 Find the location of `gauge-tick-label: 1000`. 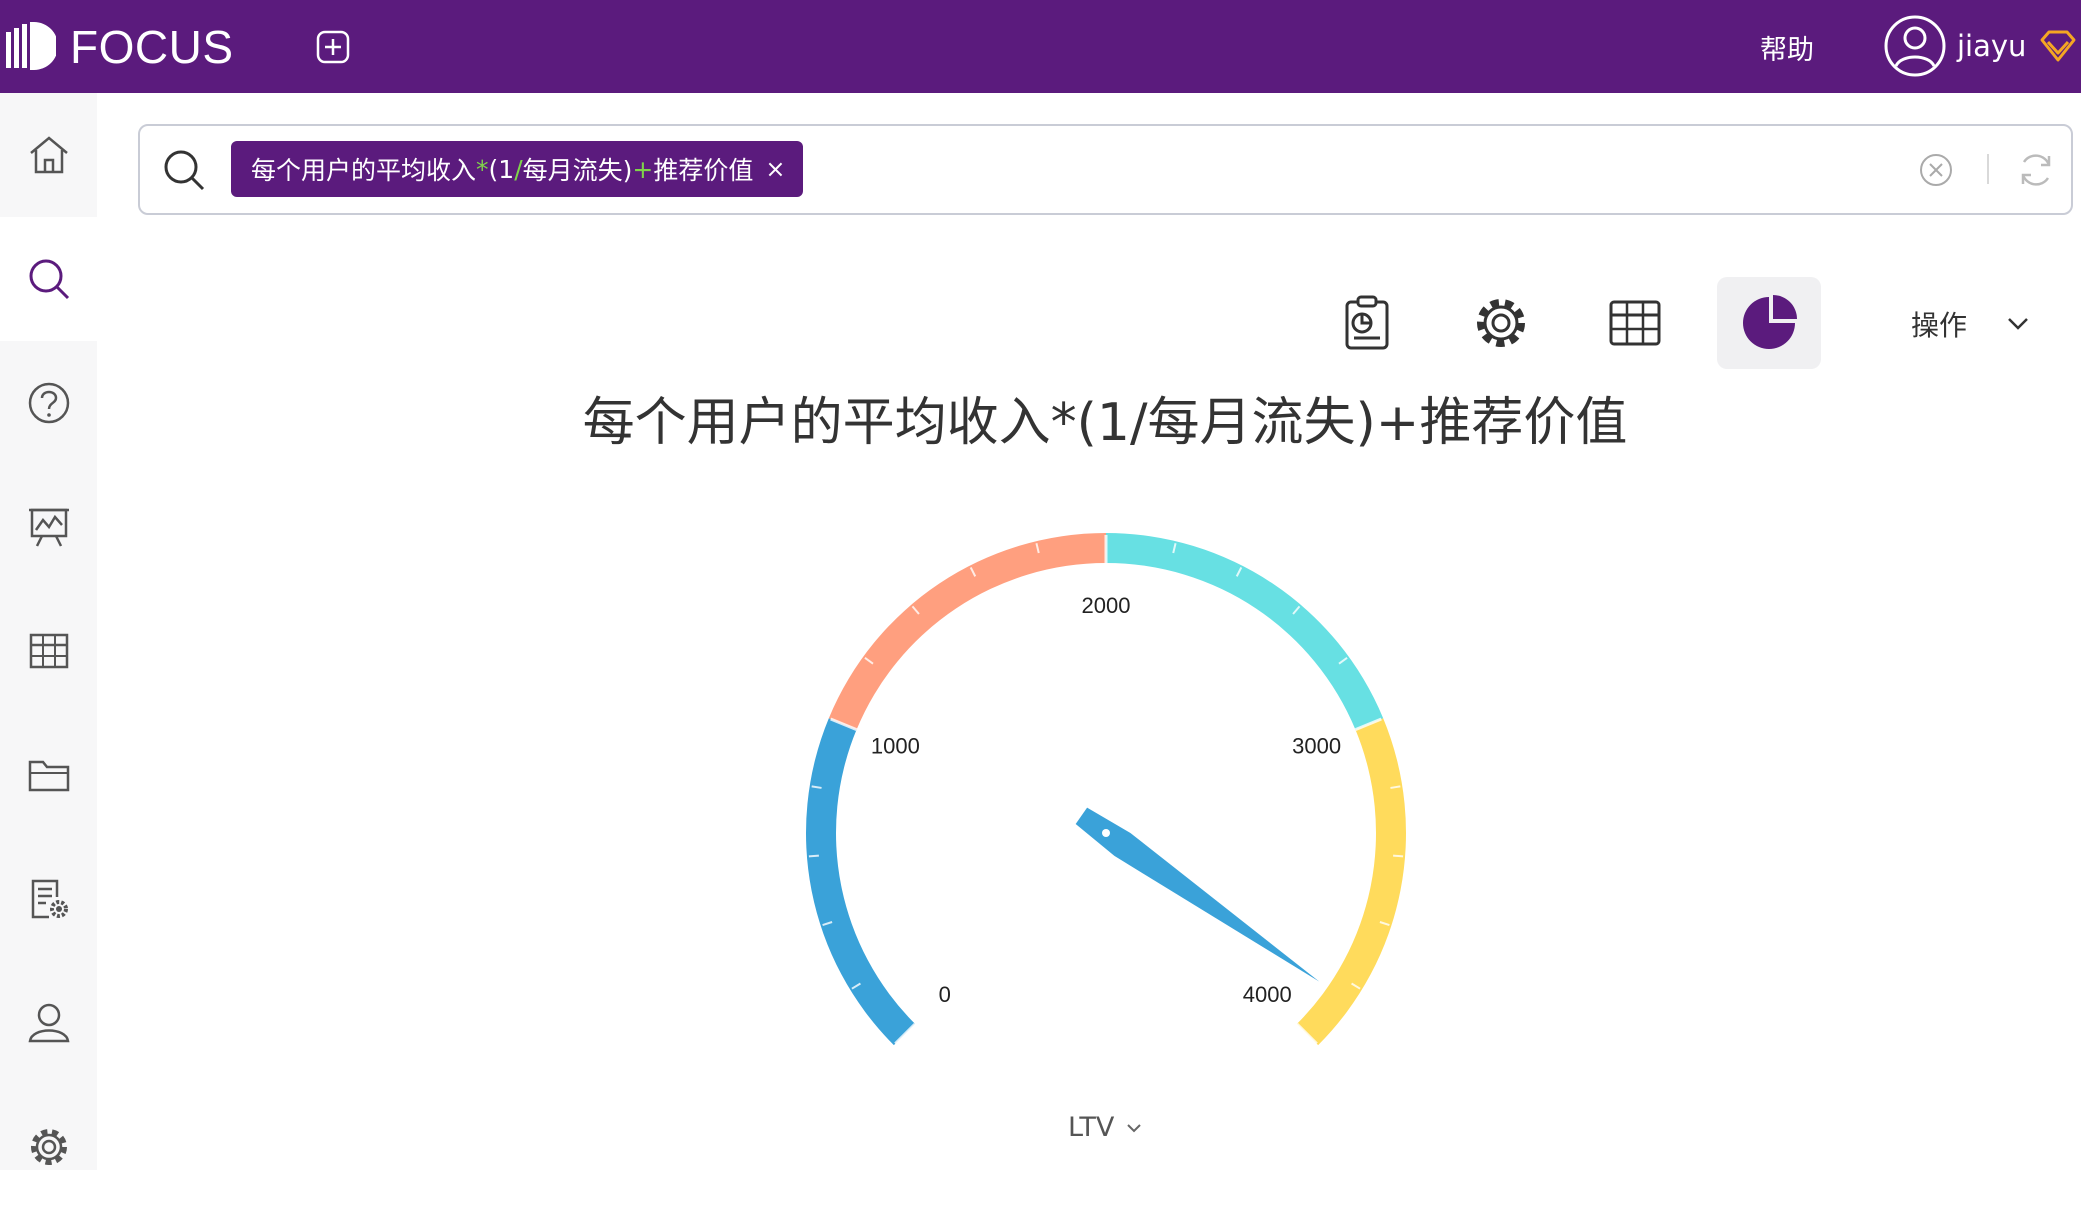

gauge-tick-label: 1000 is located at coordinates (895, 746).